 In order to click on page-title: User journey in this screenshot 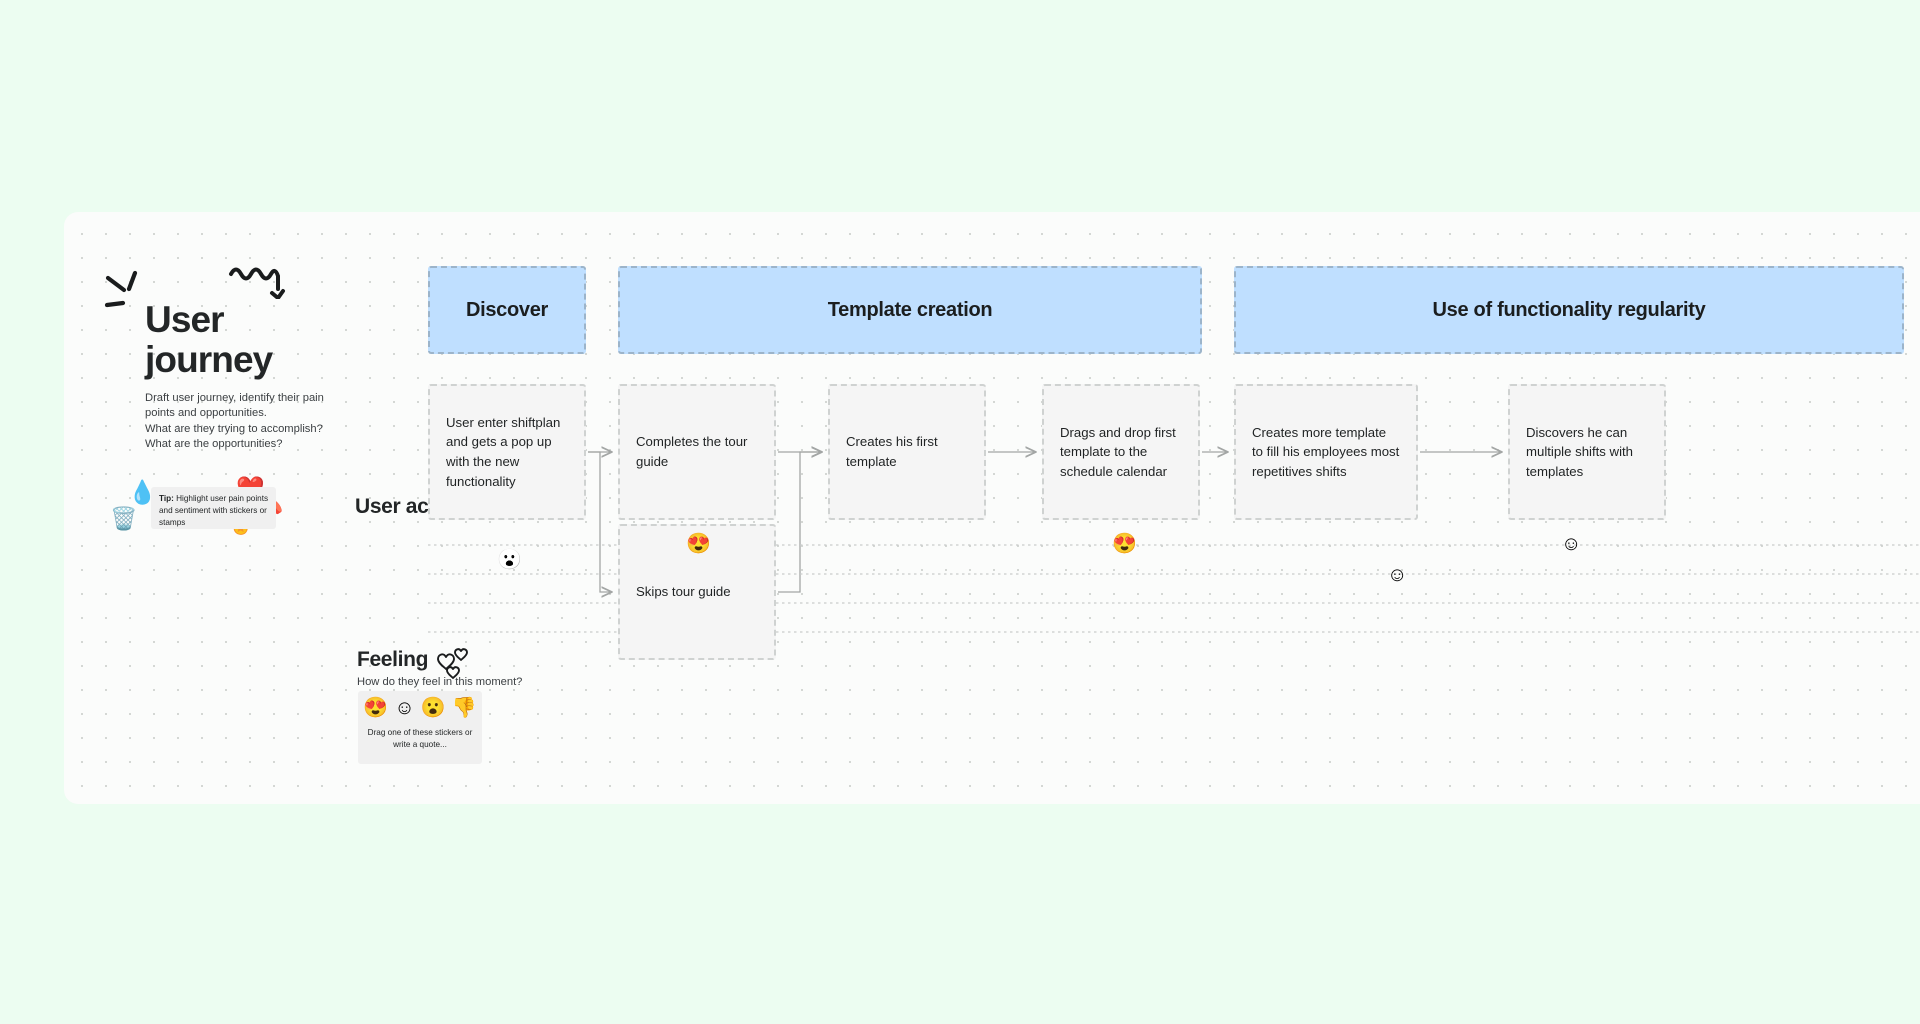, I will do `click(209, 339)`.